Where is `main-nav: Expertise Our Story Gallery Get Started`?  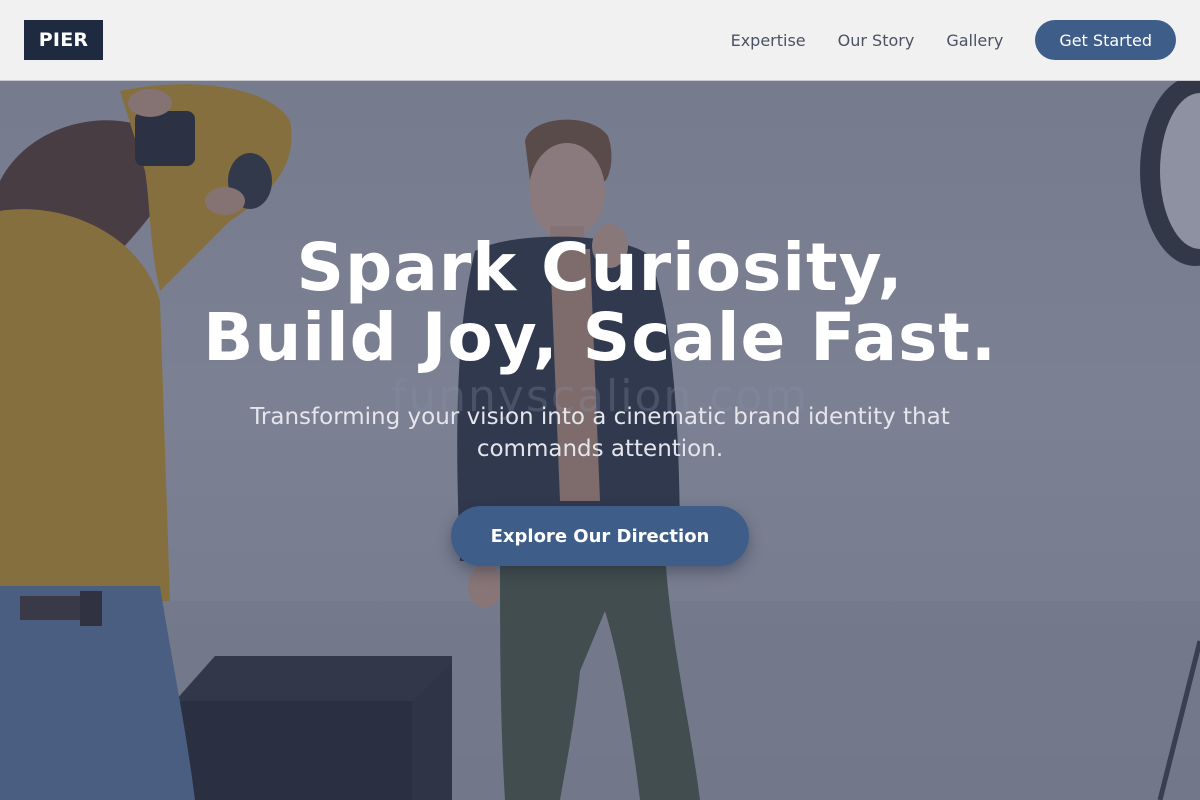 main-nav: Expertise Our Story Gallery Get Started is located at coordinates (953, 40).